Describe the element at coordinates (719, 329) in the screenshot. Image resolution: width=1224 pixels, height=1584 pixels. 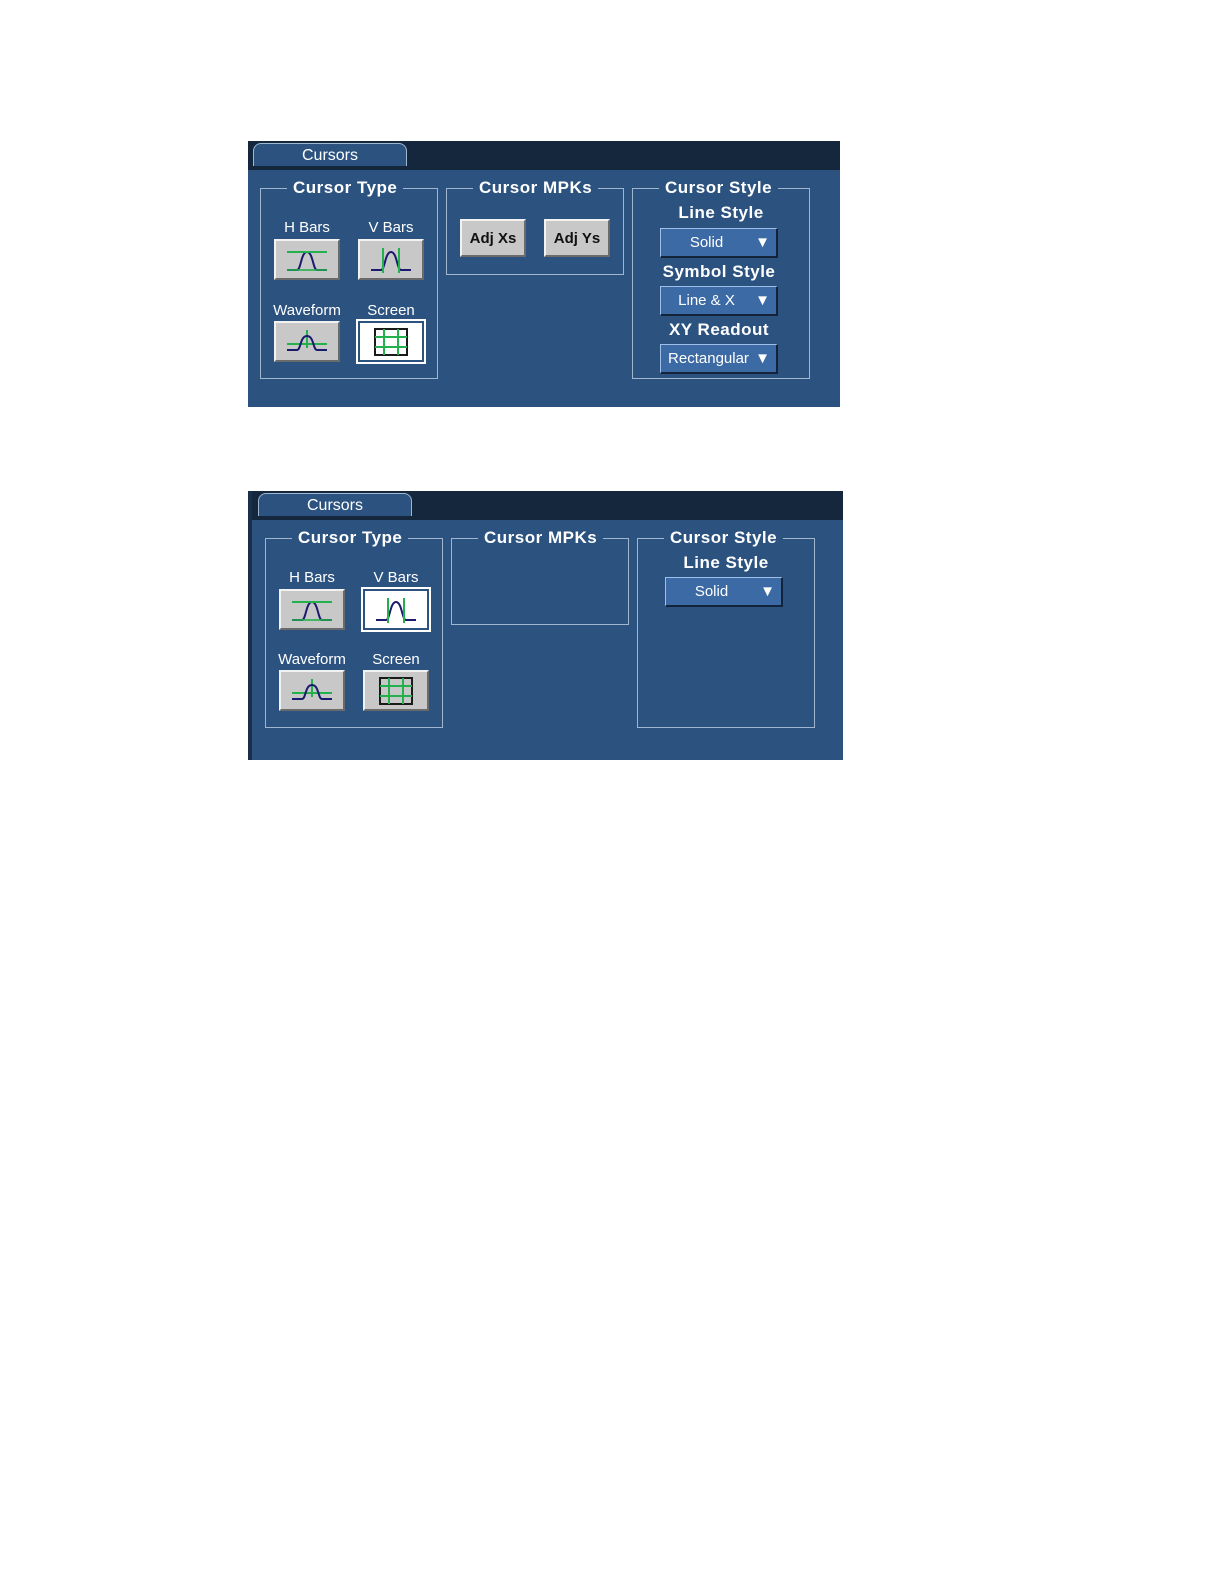
I see `xy-readout-label: XY Readout` at that location.